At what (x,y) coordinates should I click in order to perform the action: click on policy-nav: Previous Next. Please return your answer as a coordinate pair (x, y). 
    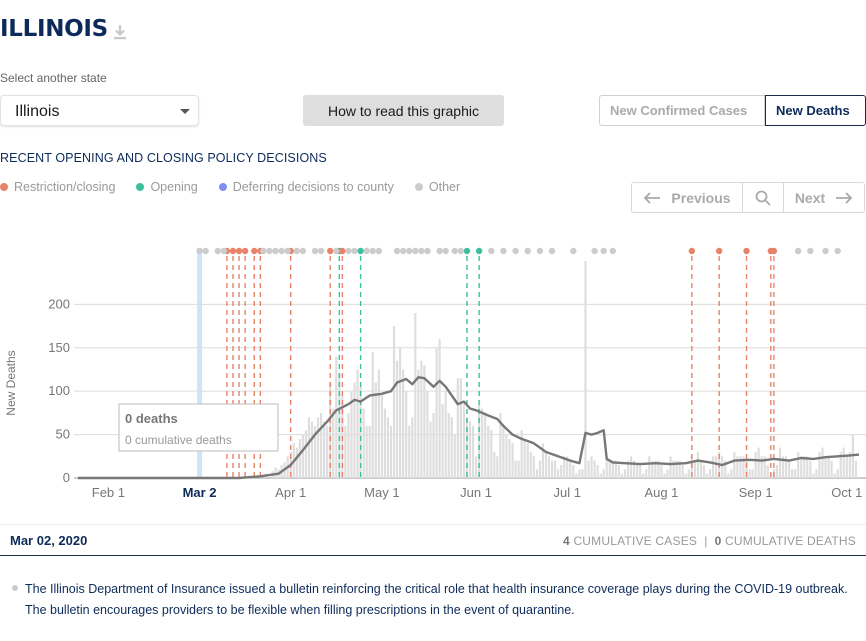
    Looking at the image, I should click on (748, 197).